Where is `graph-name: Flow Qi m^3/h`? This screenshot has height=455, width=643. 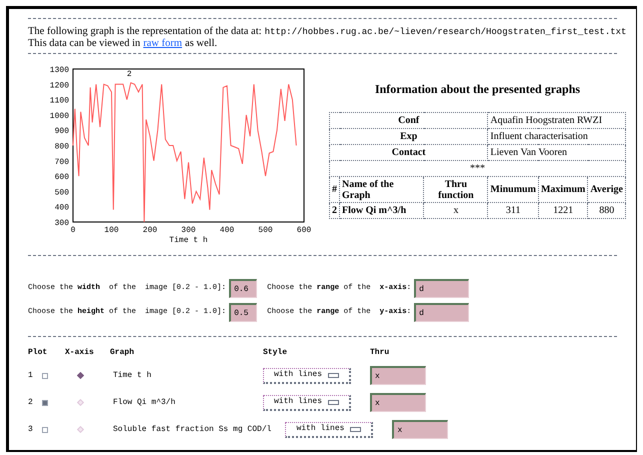
graph-name: Flow Qi m^3/h is located at coordinates (144, 402).